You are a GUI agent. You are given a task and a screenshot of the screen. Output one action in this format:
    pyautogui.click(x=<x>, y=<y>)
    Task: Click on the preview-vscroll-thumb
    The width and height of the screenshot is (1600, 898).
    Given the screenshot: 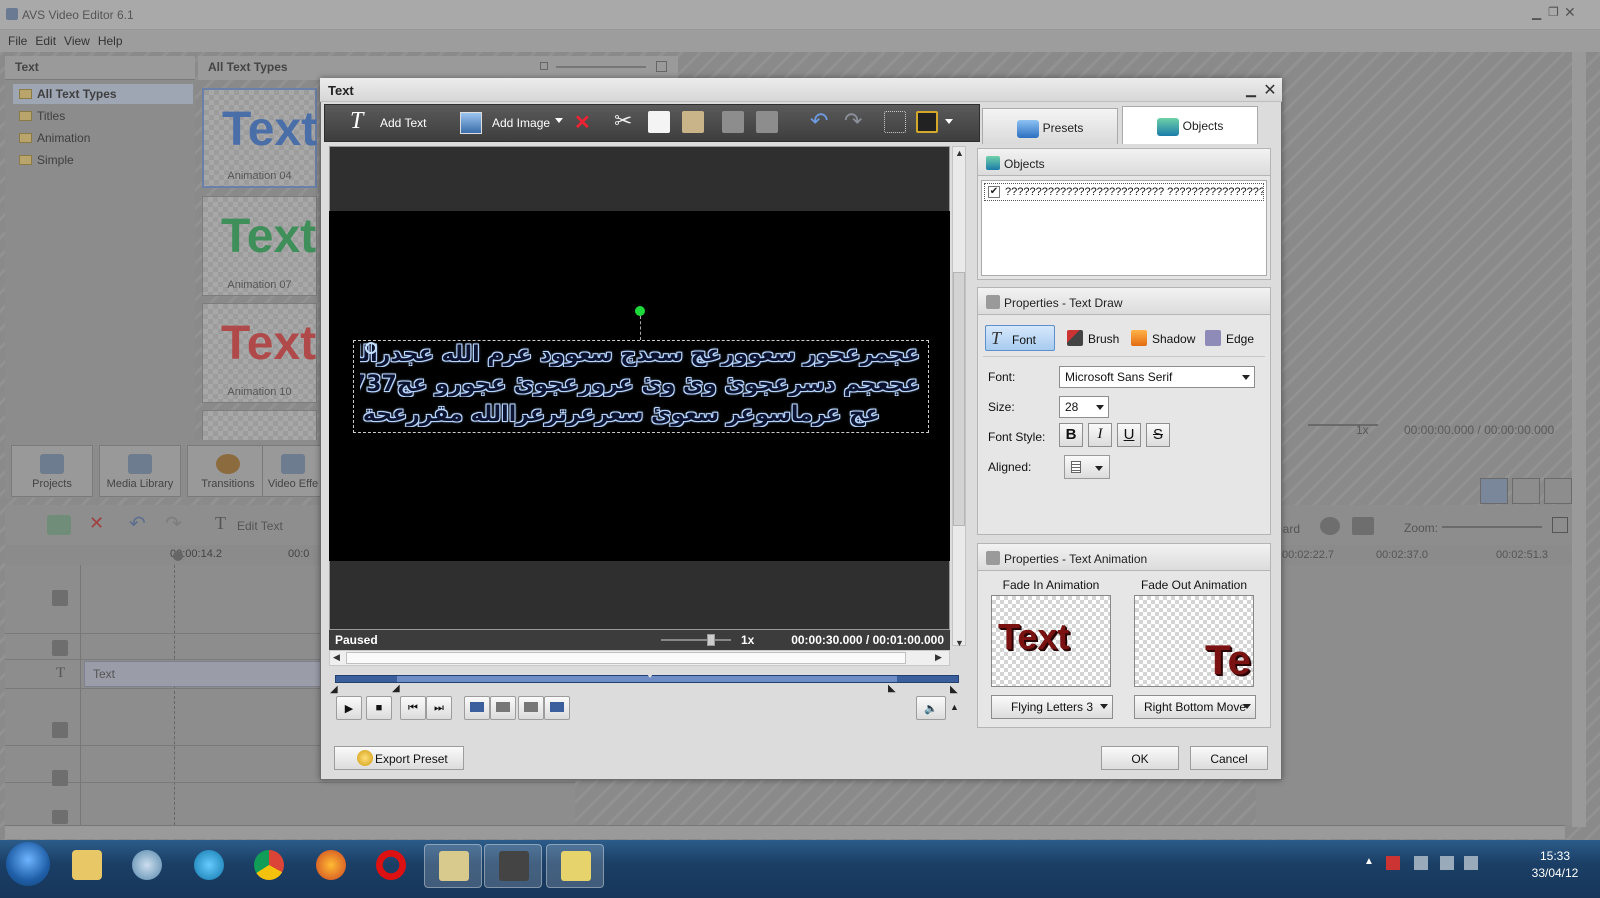 What is the action you would take?
    pyautogui.click(x=959, y=399)
    